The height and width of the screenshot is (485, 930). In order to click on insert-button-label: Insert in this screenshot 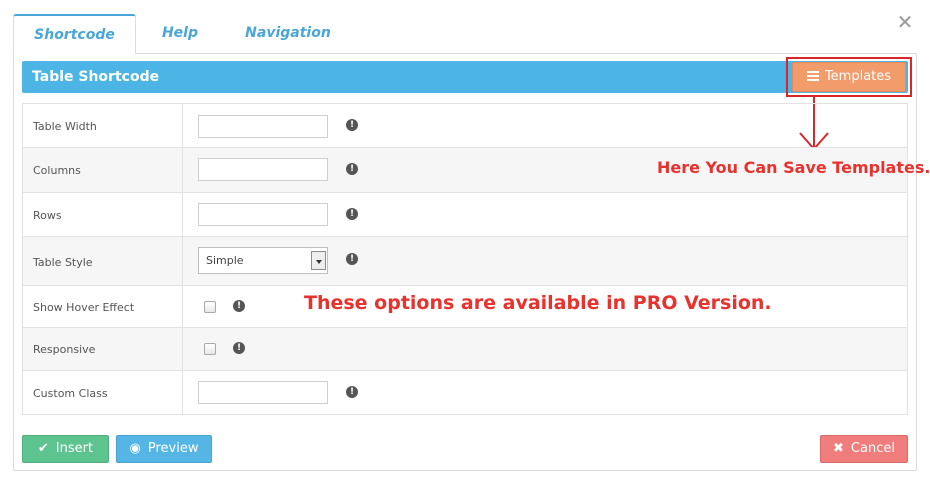, I will do `click(74, 448)`.